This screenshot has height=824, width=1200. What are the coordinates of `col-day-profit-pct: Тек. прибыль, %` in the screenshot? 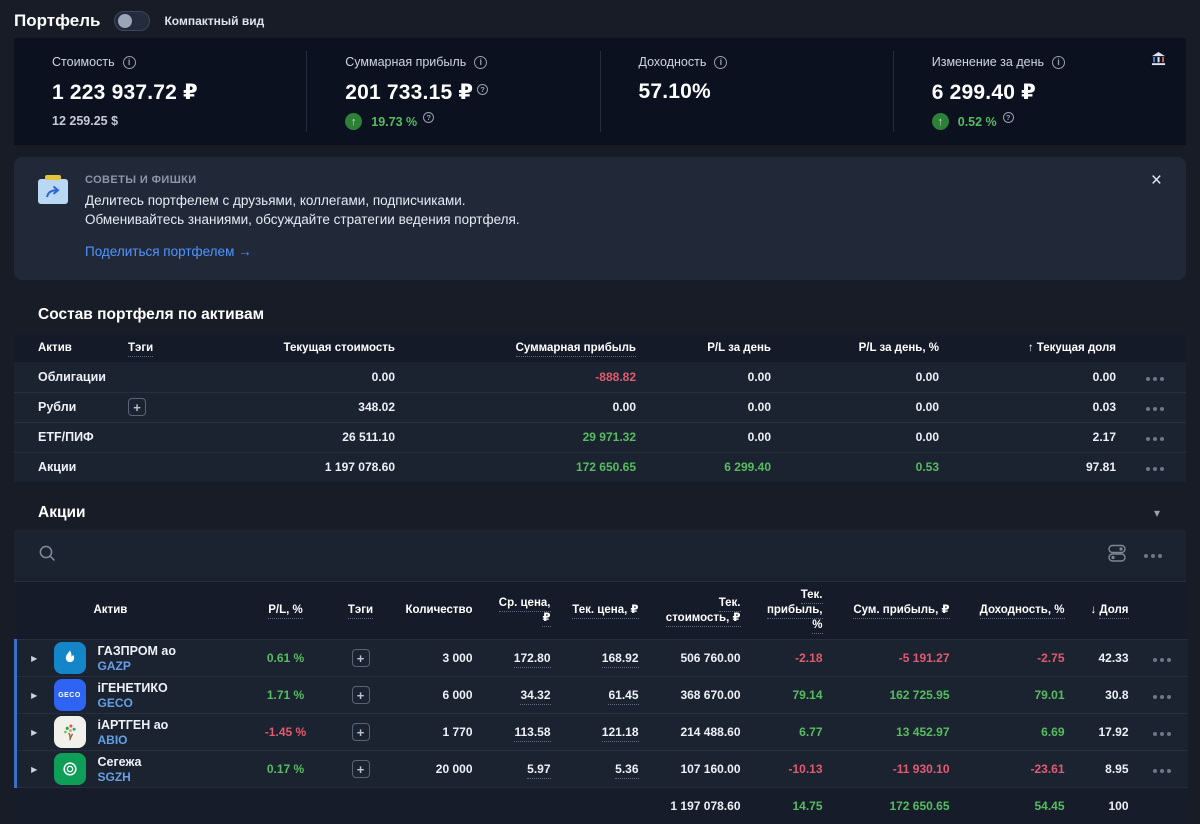 It's located at (789, 611).